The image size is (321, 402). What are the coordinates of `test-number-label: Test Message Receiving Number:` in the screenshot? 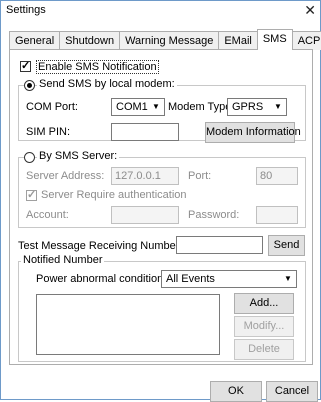 It's located at (100, 246).